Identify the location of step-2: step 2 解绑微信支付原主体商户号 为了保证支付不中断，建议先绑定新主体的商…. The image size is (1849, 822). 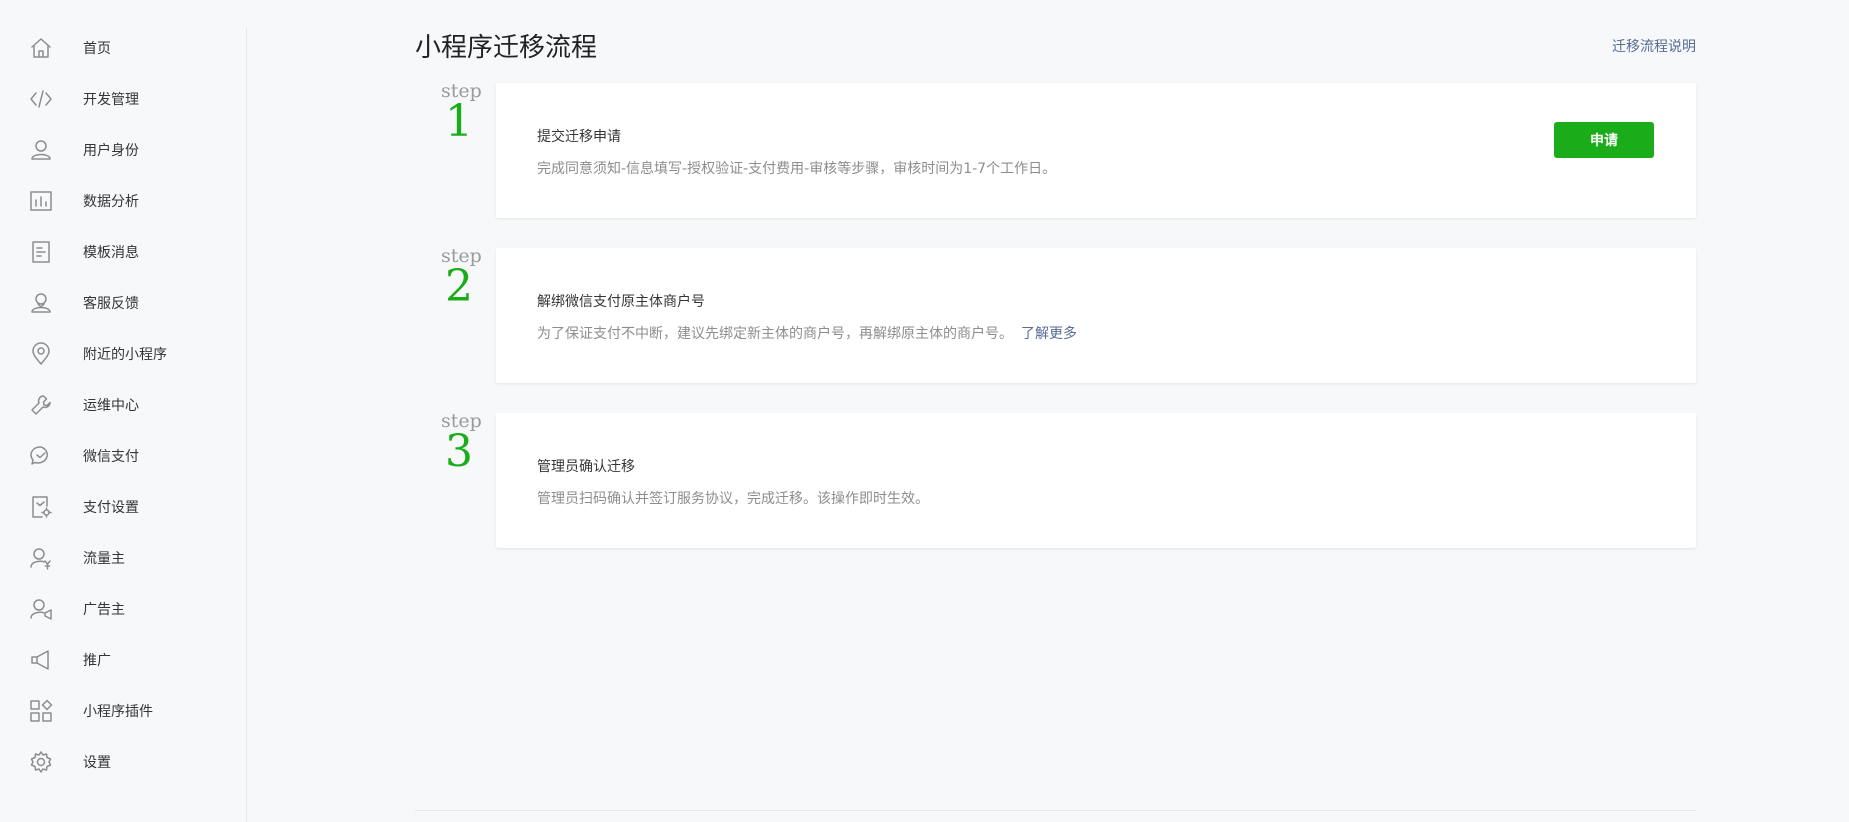
(1055, 316).